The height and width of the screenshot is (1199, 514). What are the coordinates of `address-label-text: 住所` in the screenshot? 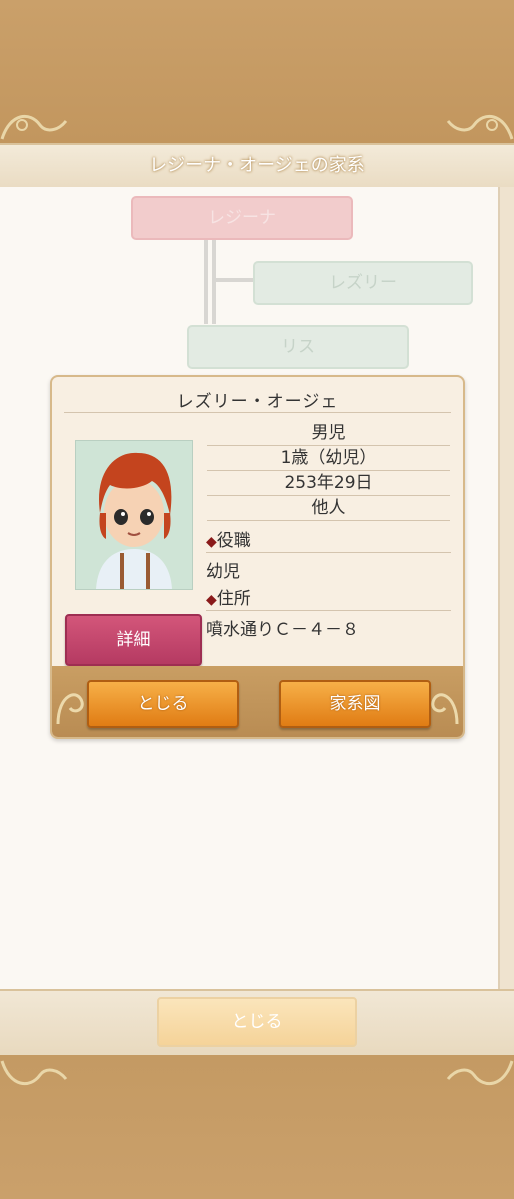 It's located at (233, 599).